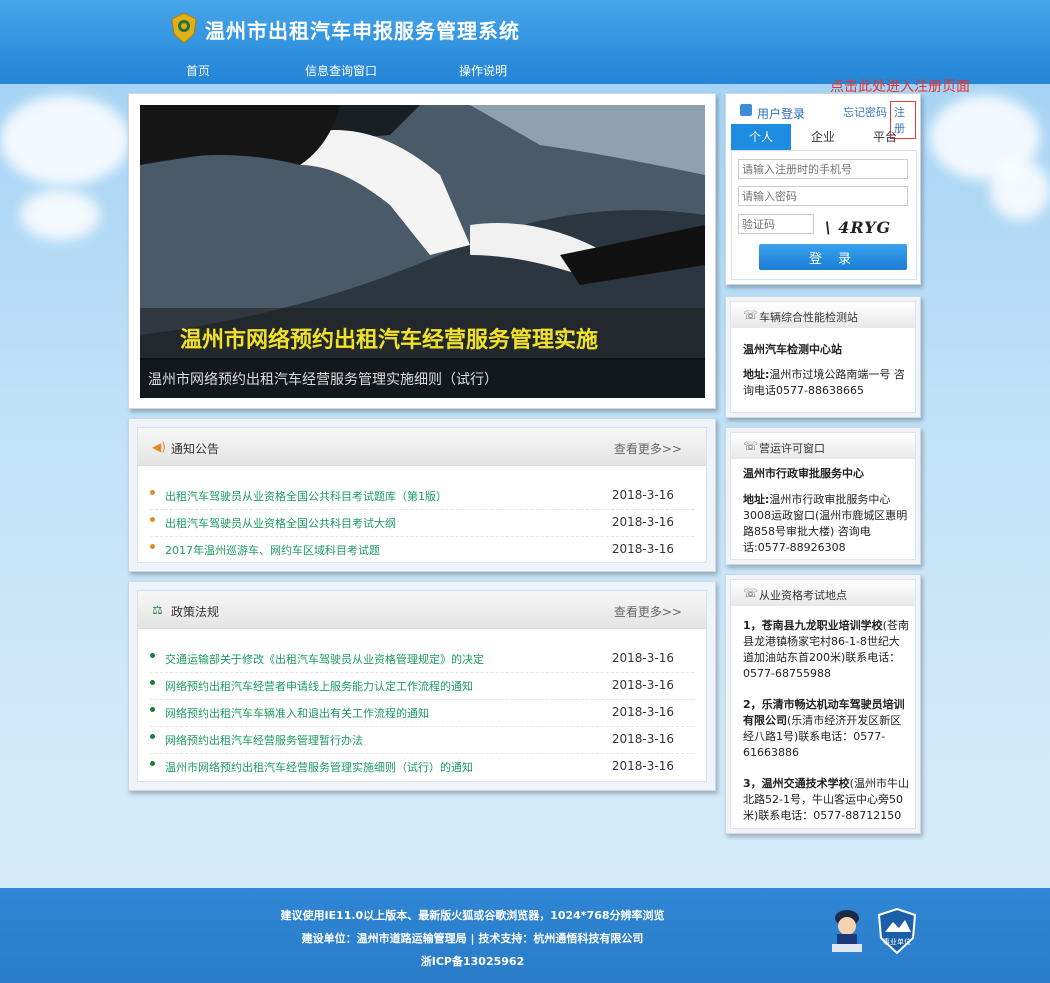 Image resolution: width=1050 pixels, height=983 pixels. What do you see at coordinates (781, 114) in the screenshot?
I see `login-title: 用户登录` at bounding box center [781, 114].